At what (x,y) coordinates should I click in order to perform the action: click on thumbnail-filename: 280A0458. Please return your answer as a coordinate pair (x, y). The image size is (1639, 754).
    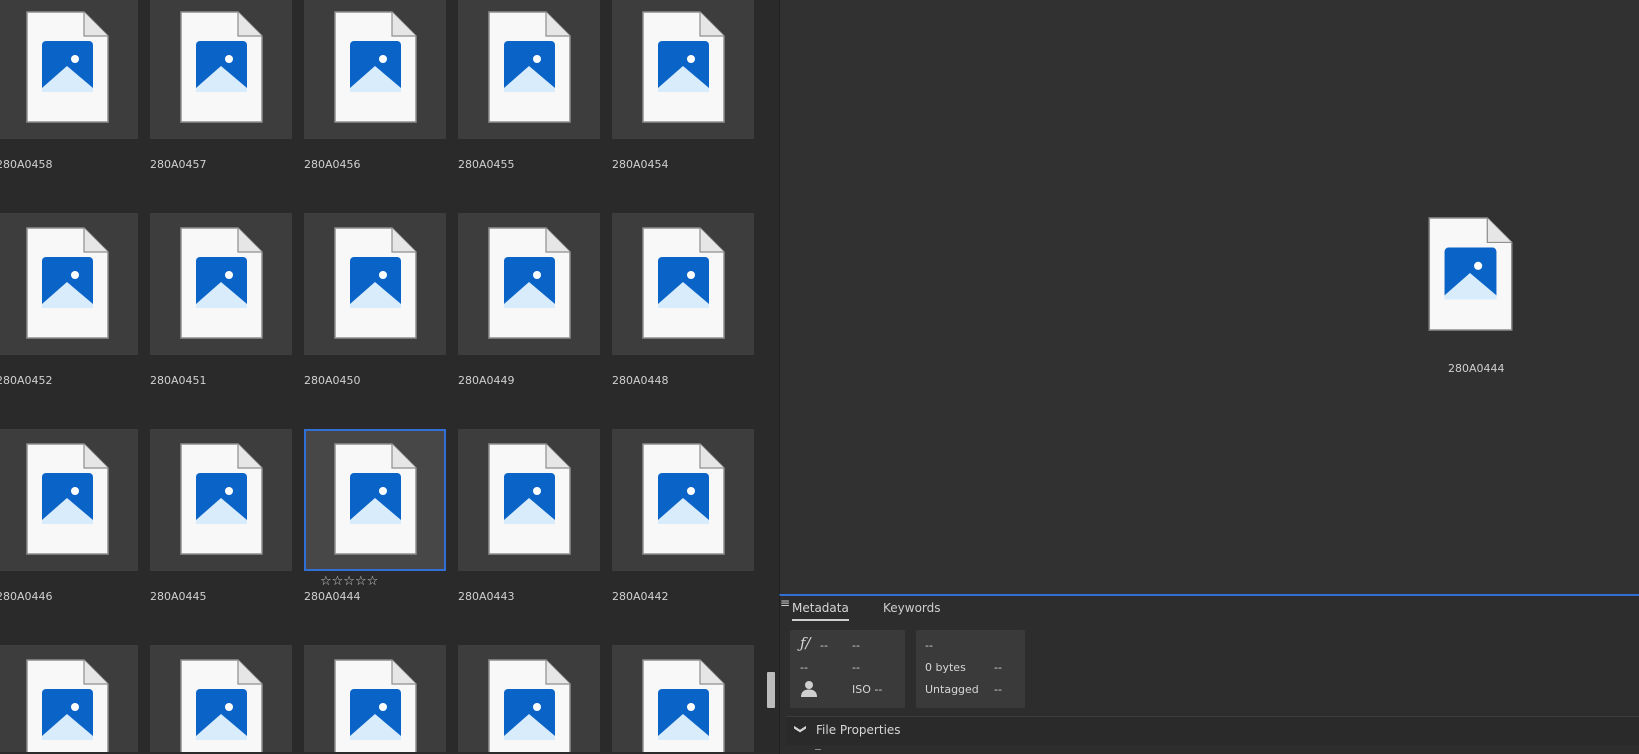
    Looking at the image, I should click on (26, 164).